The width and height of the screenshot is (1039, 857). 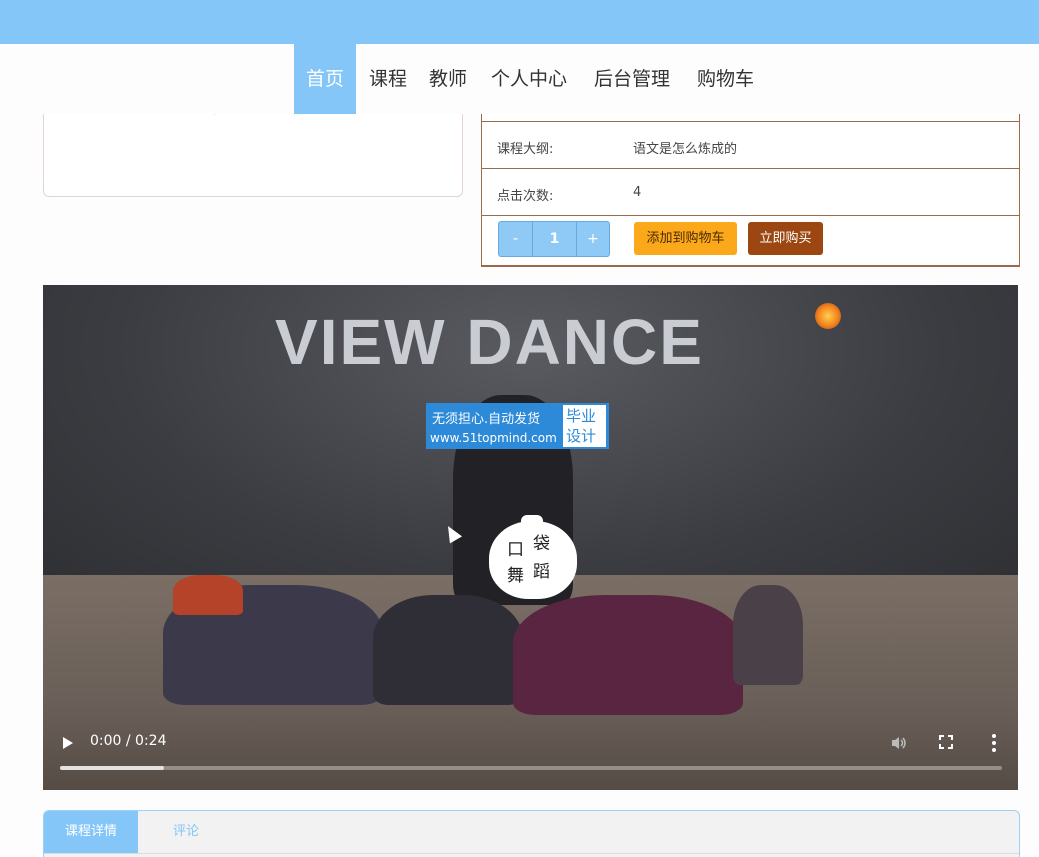 What do you see at coordinates (685, 149) in the screenshot?
I see `outline-value: 语文是怎么炼成的` at bounding box center [685, 149].